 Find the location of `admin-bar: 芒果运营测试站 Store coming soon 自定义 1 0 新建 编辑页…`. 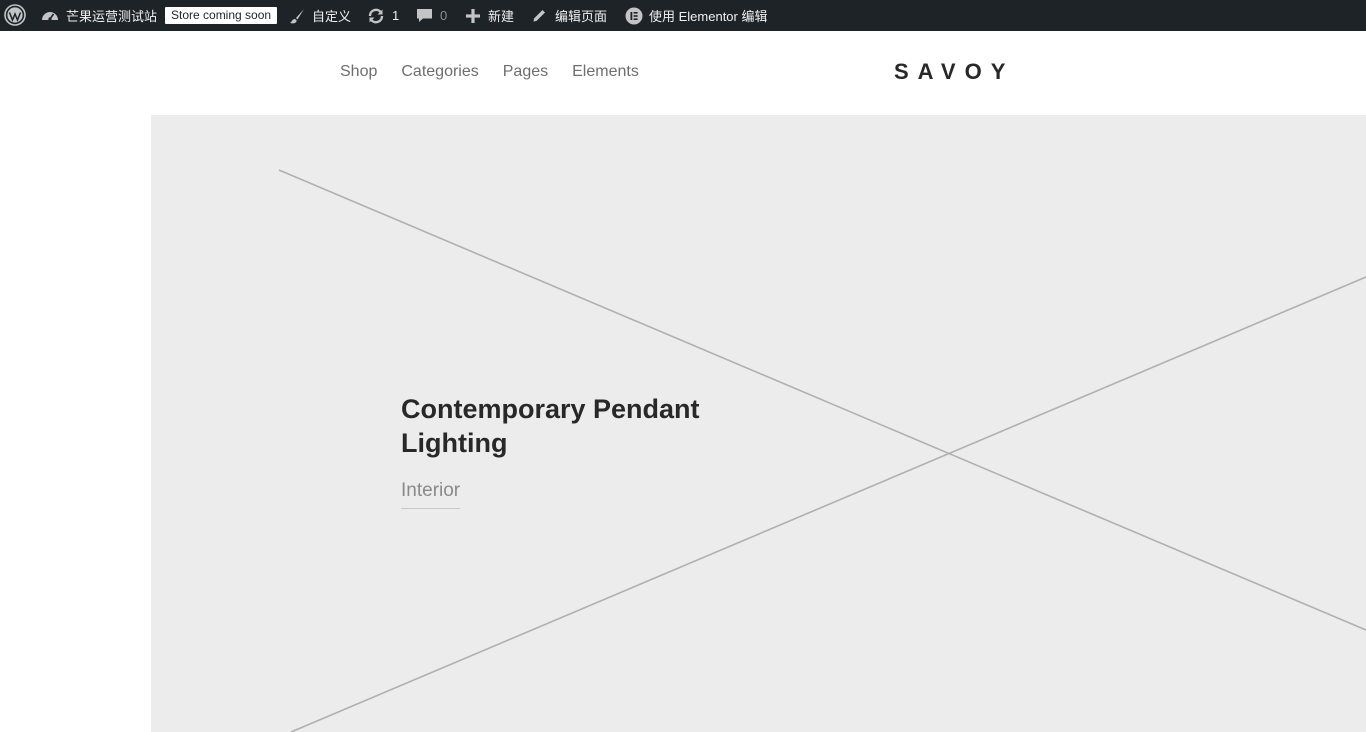

admin-bar: 芒果运营测试站 Store coming soon 自定义 1 0 新建 编辑页… is located at coordinates (683, 15).